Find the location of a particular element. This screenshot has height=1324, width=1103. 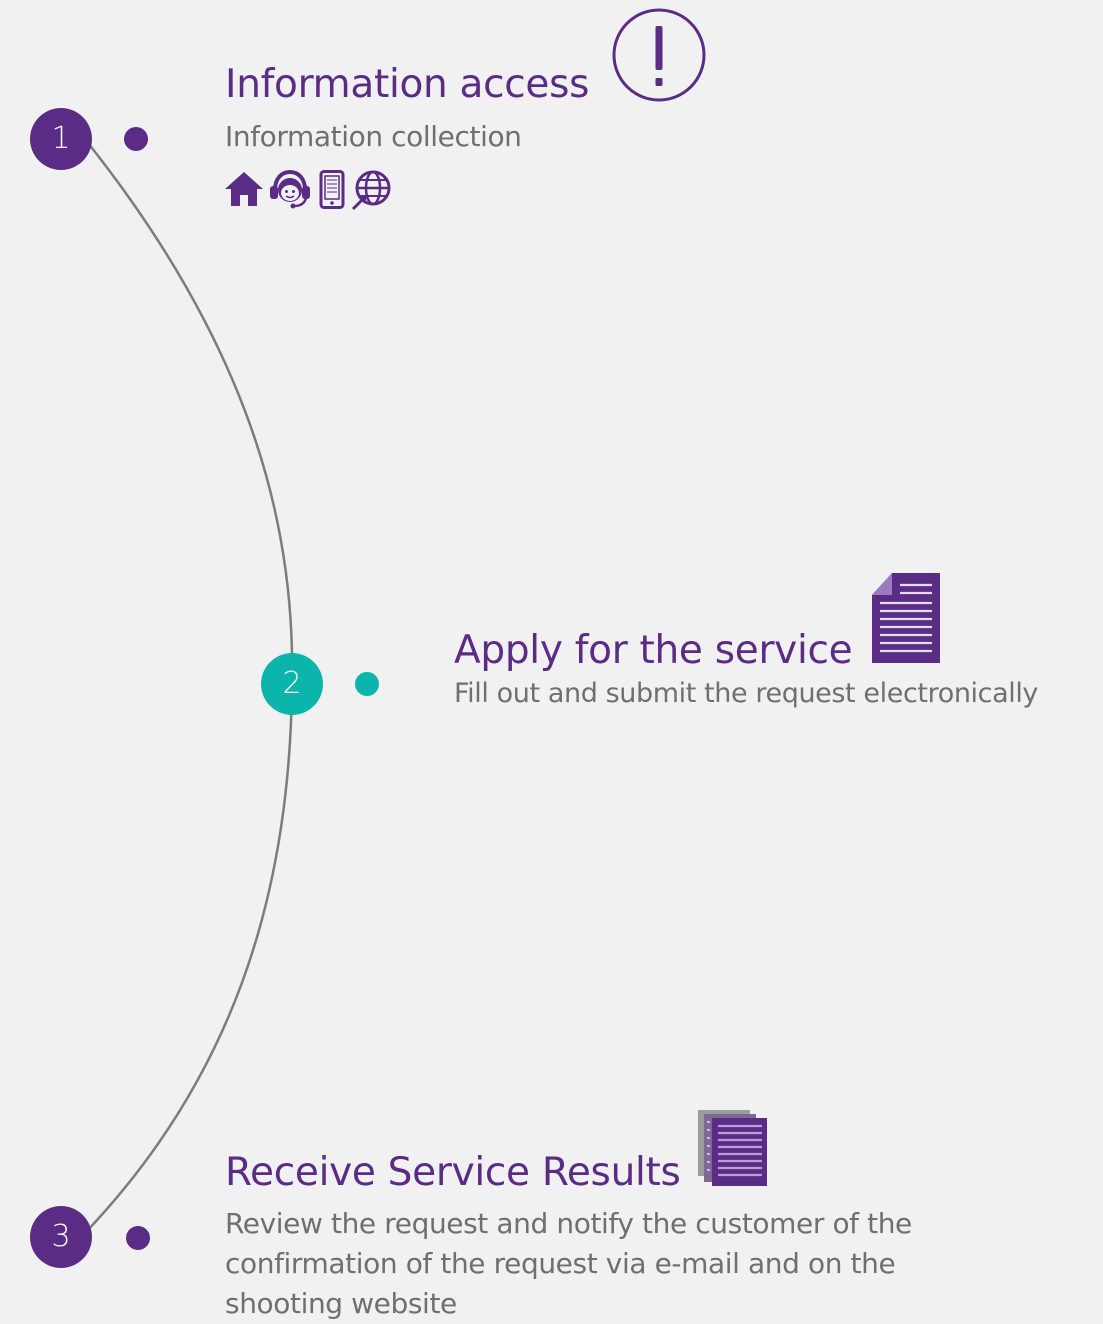

mobile-phone-icon is located at coordinates (332, 189).